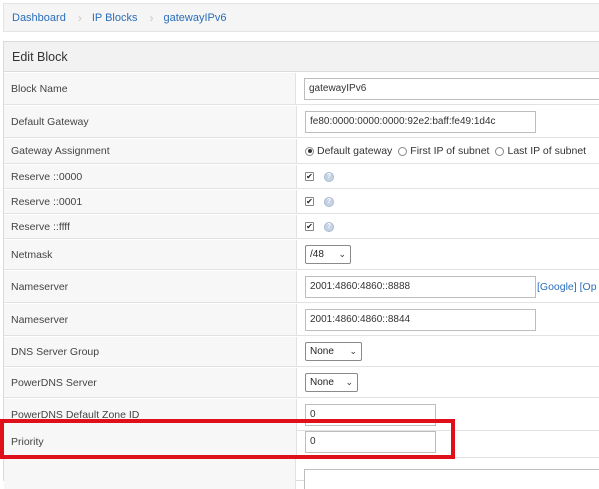  I want to click on radio-last-ip, so click(500, 151).